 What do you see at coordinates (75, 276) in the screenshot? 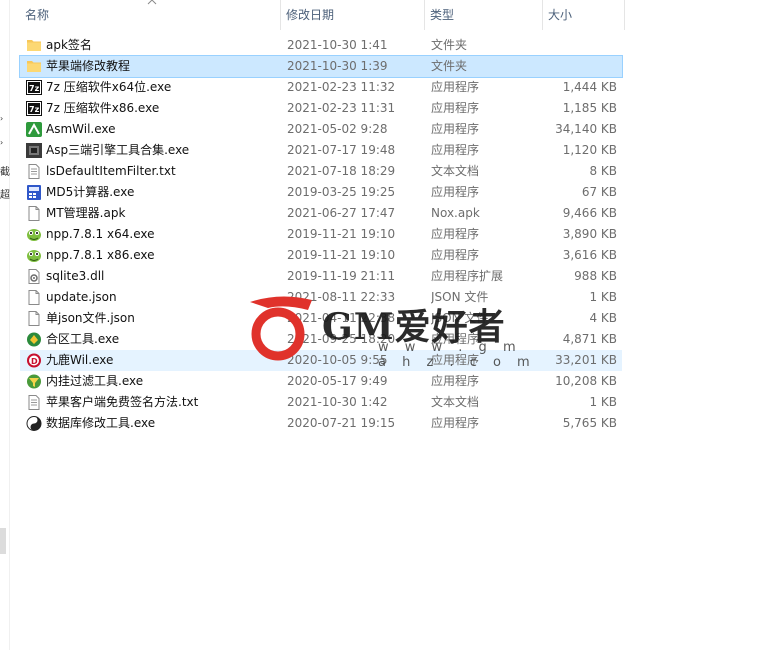
I see `file-name: sqlite3.dll` at bounding box center [75, 276].